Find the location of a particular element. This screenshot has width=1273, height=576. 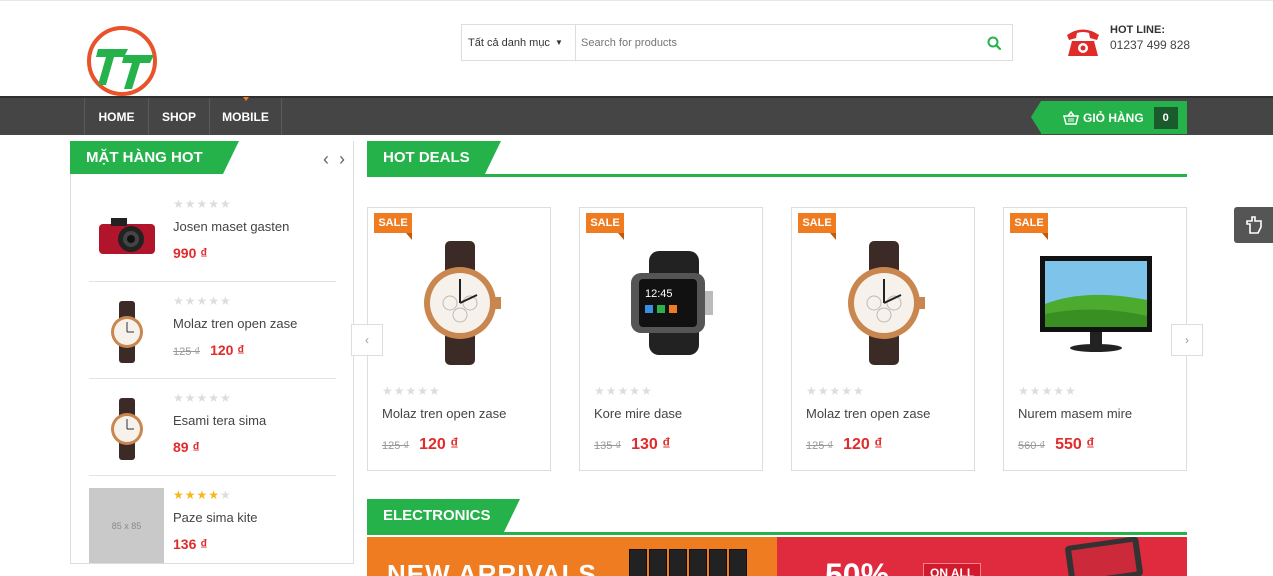

floating-tool-button is located at coordinates (1253, 225).